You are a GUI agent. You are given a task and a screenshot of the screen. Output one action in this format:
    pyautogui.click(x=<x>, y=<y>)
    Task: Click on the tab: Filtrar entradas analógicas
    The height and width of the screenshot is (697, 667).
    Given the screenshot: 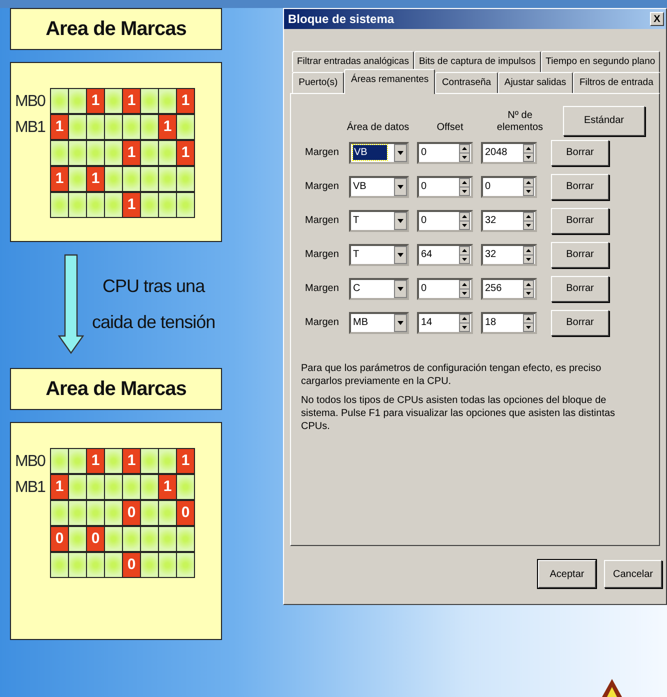 What is the action you would take?
    pyautogui.click(x=353, y=61)
    